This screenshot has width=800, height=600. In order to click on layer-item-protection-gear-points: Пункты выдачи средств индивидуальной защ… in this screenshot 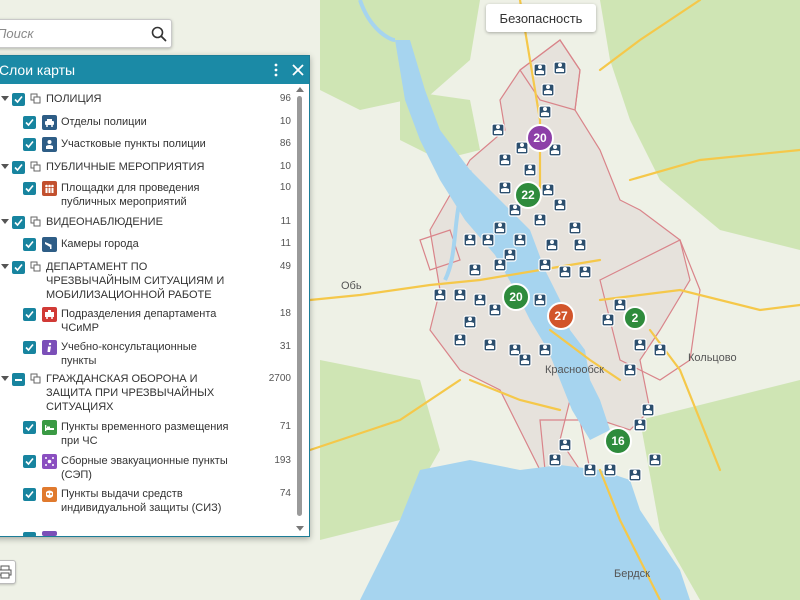, I will do `click(146, 509)`.